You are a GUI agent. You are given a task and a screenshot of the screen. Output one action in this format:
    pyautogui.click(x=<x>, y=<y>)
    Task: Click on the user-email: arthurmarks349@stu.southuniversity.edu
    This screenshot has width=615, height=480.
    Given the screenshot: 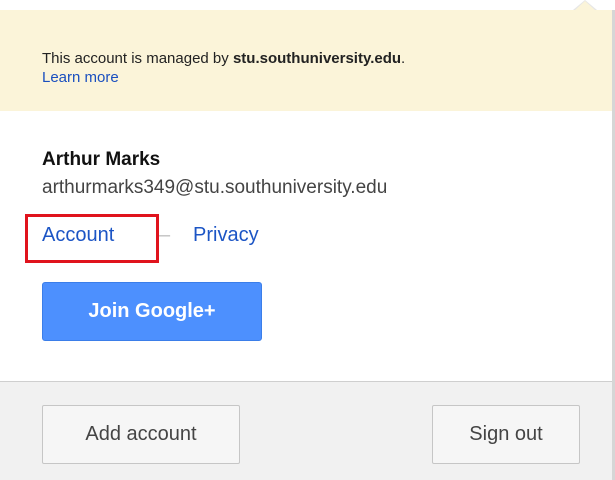 What is the action you would take?
    pyautogui.click(x=215, y=187)
    